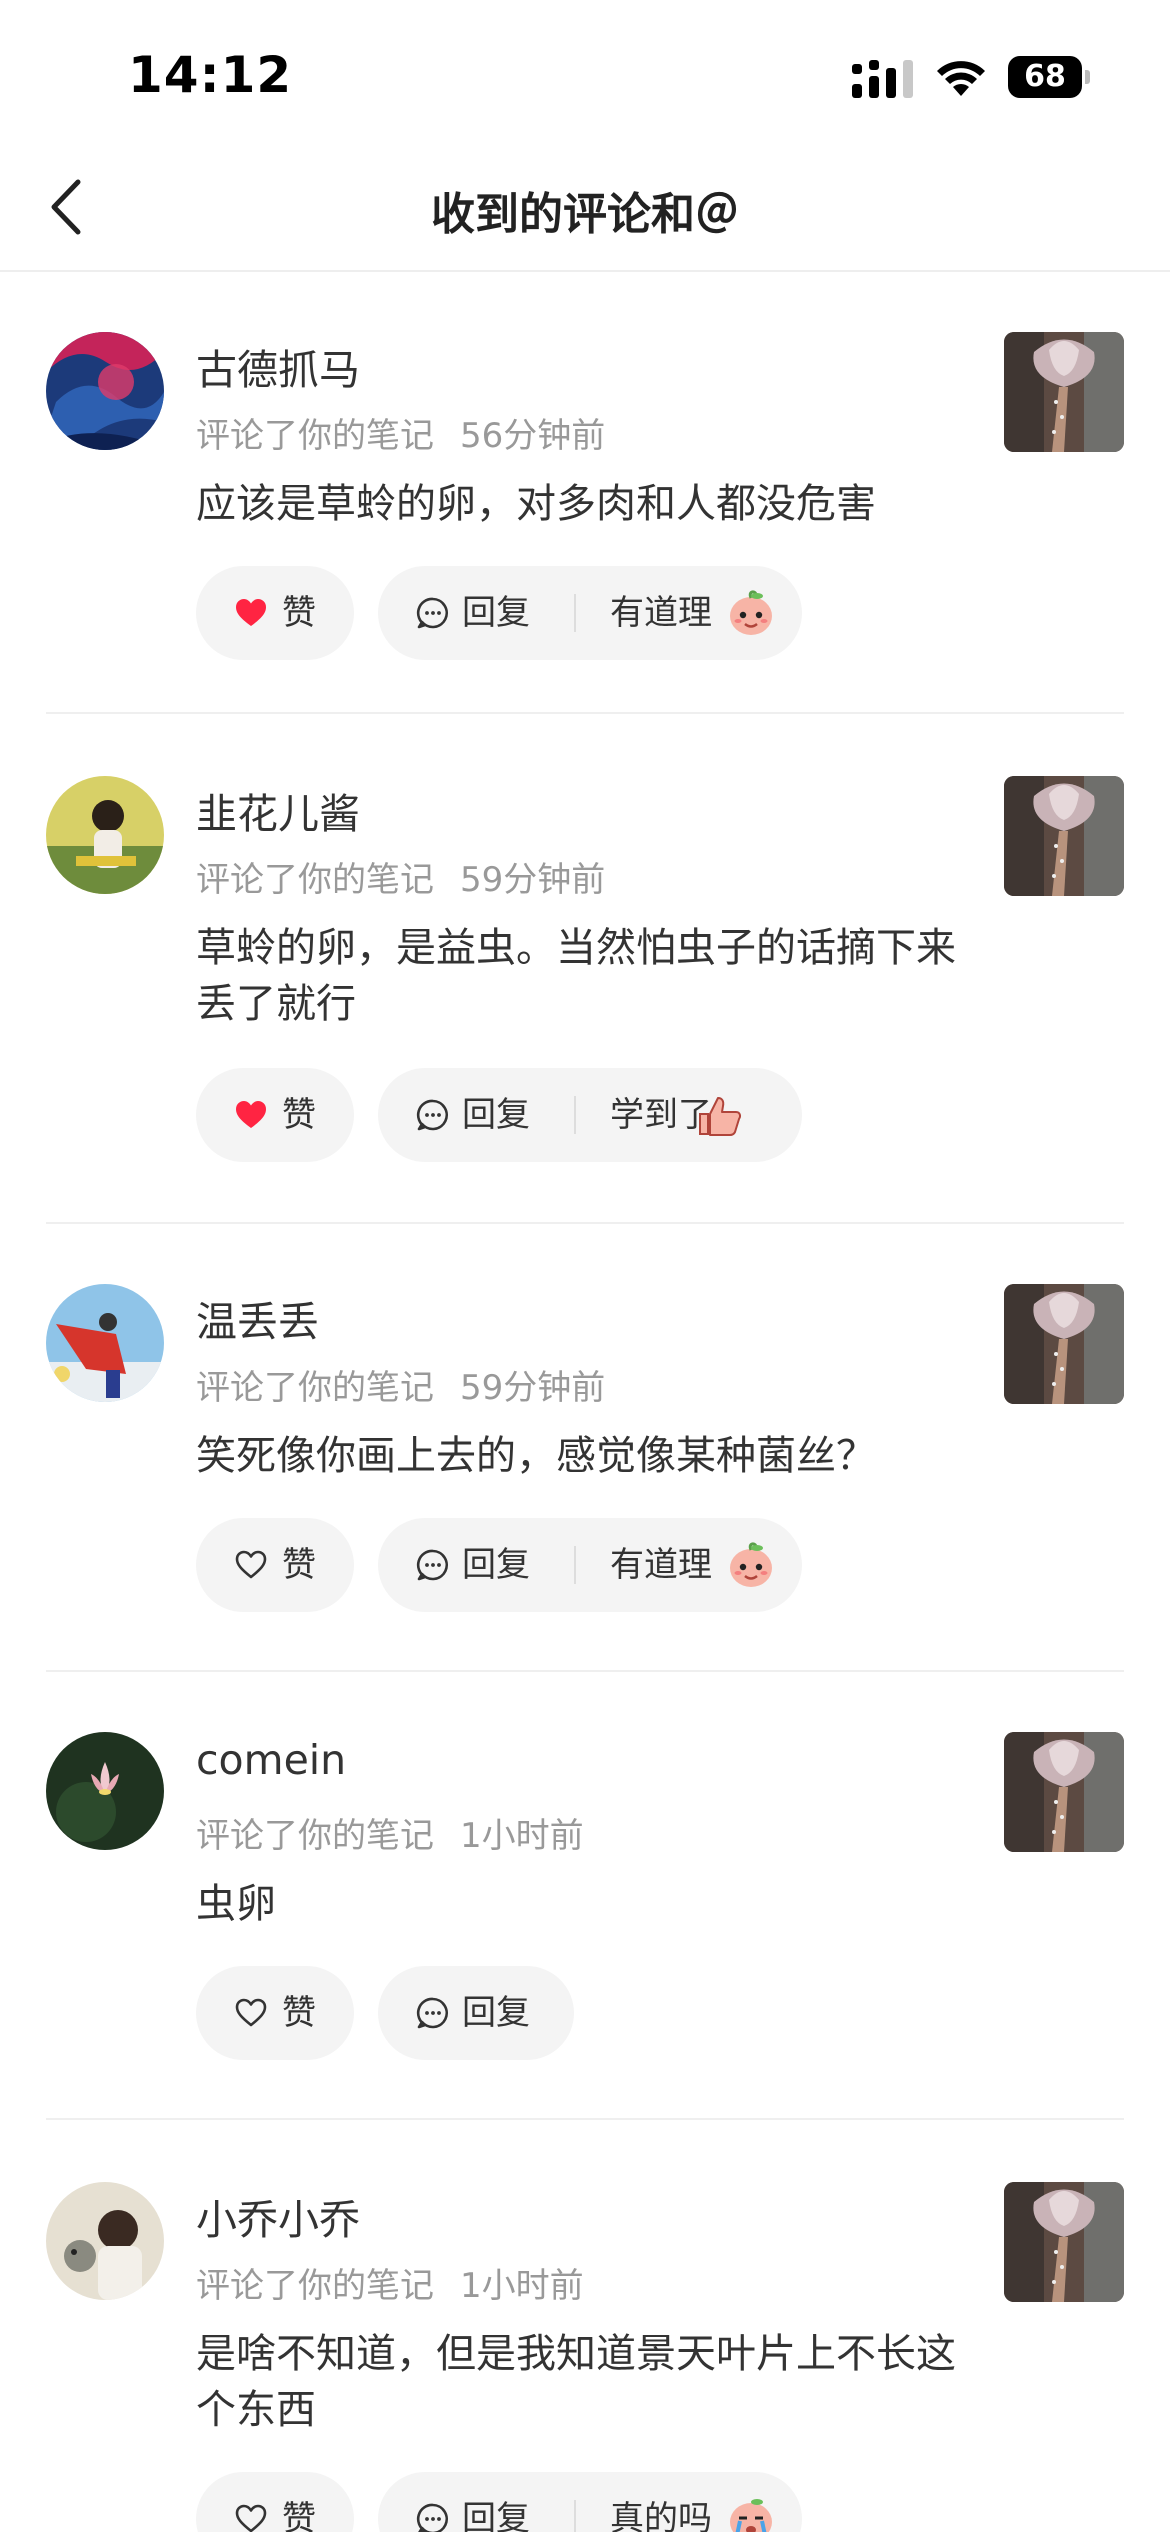  Describe the element at coordinates (536, 1456) in the screenshot. I see `comment-text: 笑死像你画上去的，感觉像某种菌丝？` at that location.